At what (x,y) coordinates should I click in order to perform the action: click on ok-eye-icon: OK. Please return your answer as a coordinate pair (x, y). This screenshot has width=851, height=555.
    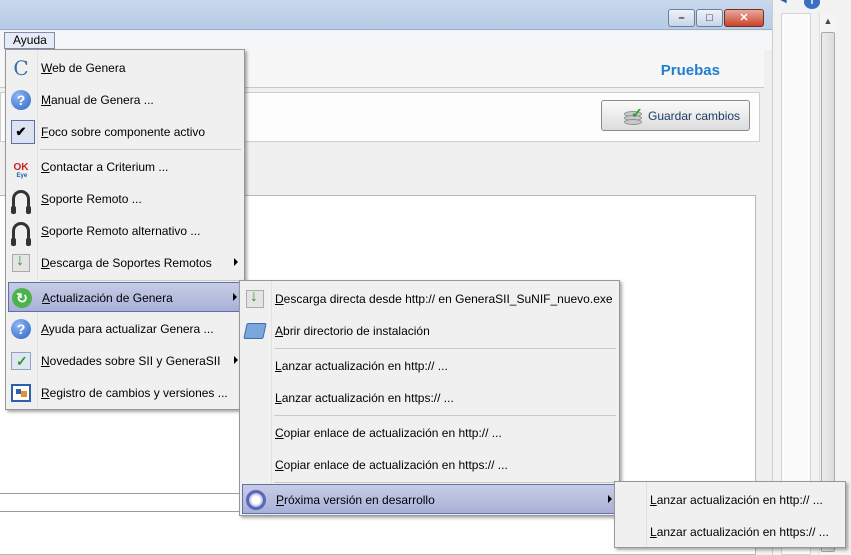
    Looking at the image, I should click on (21, 170).